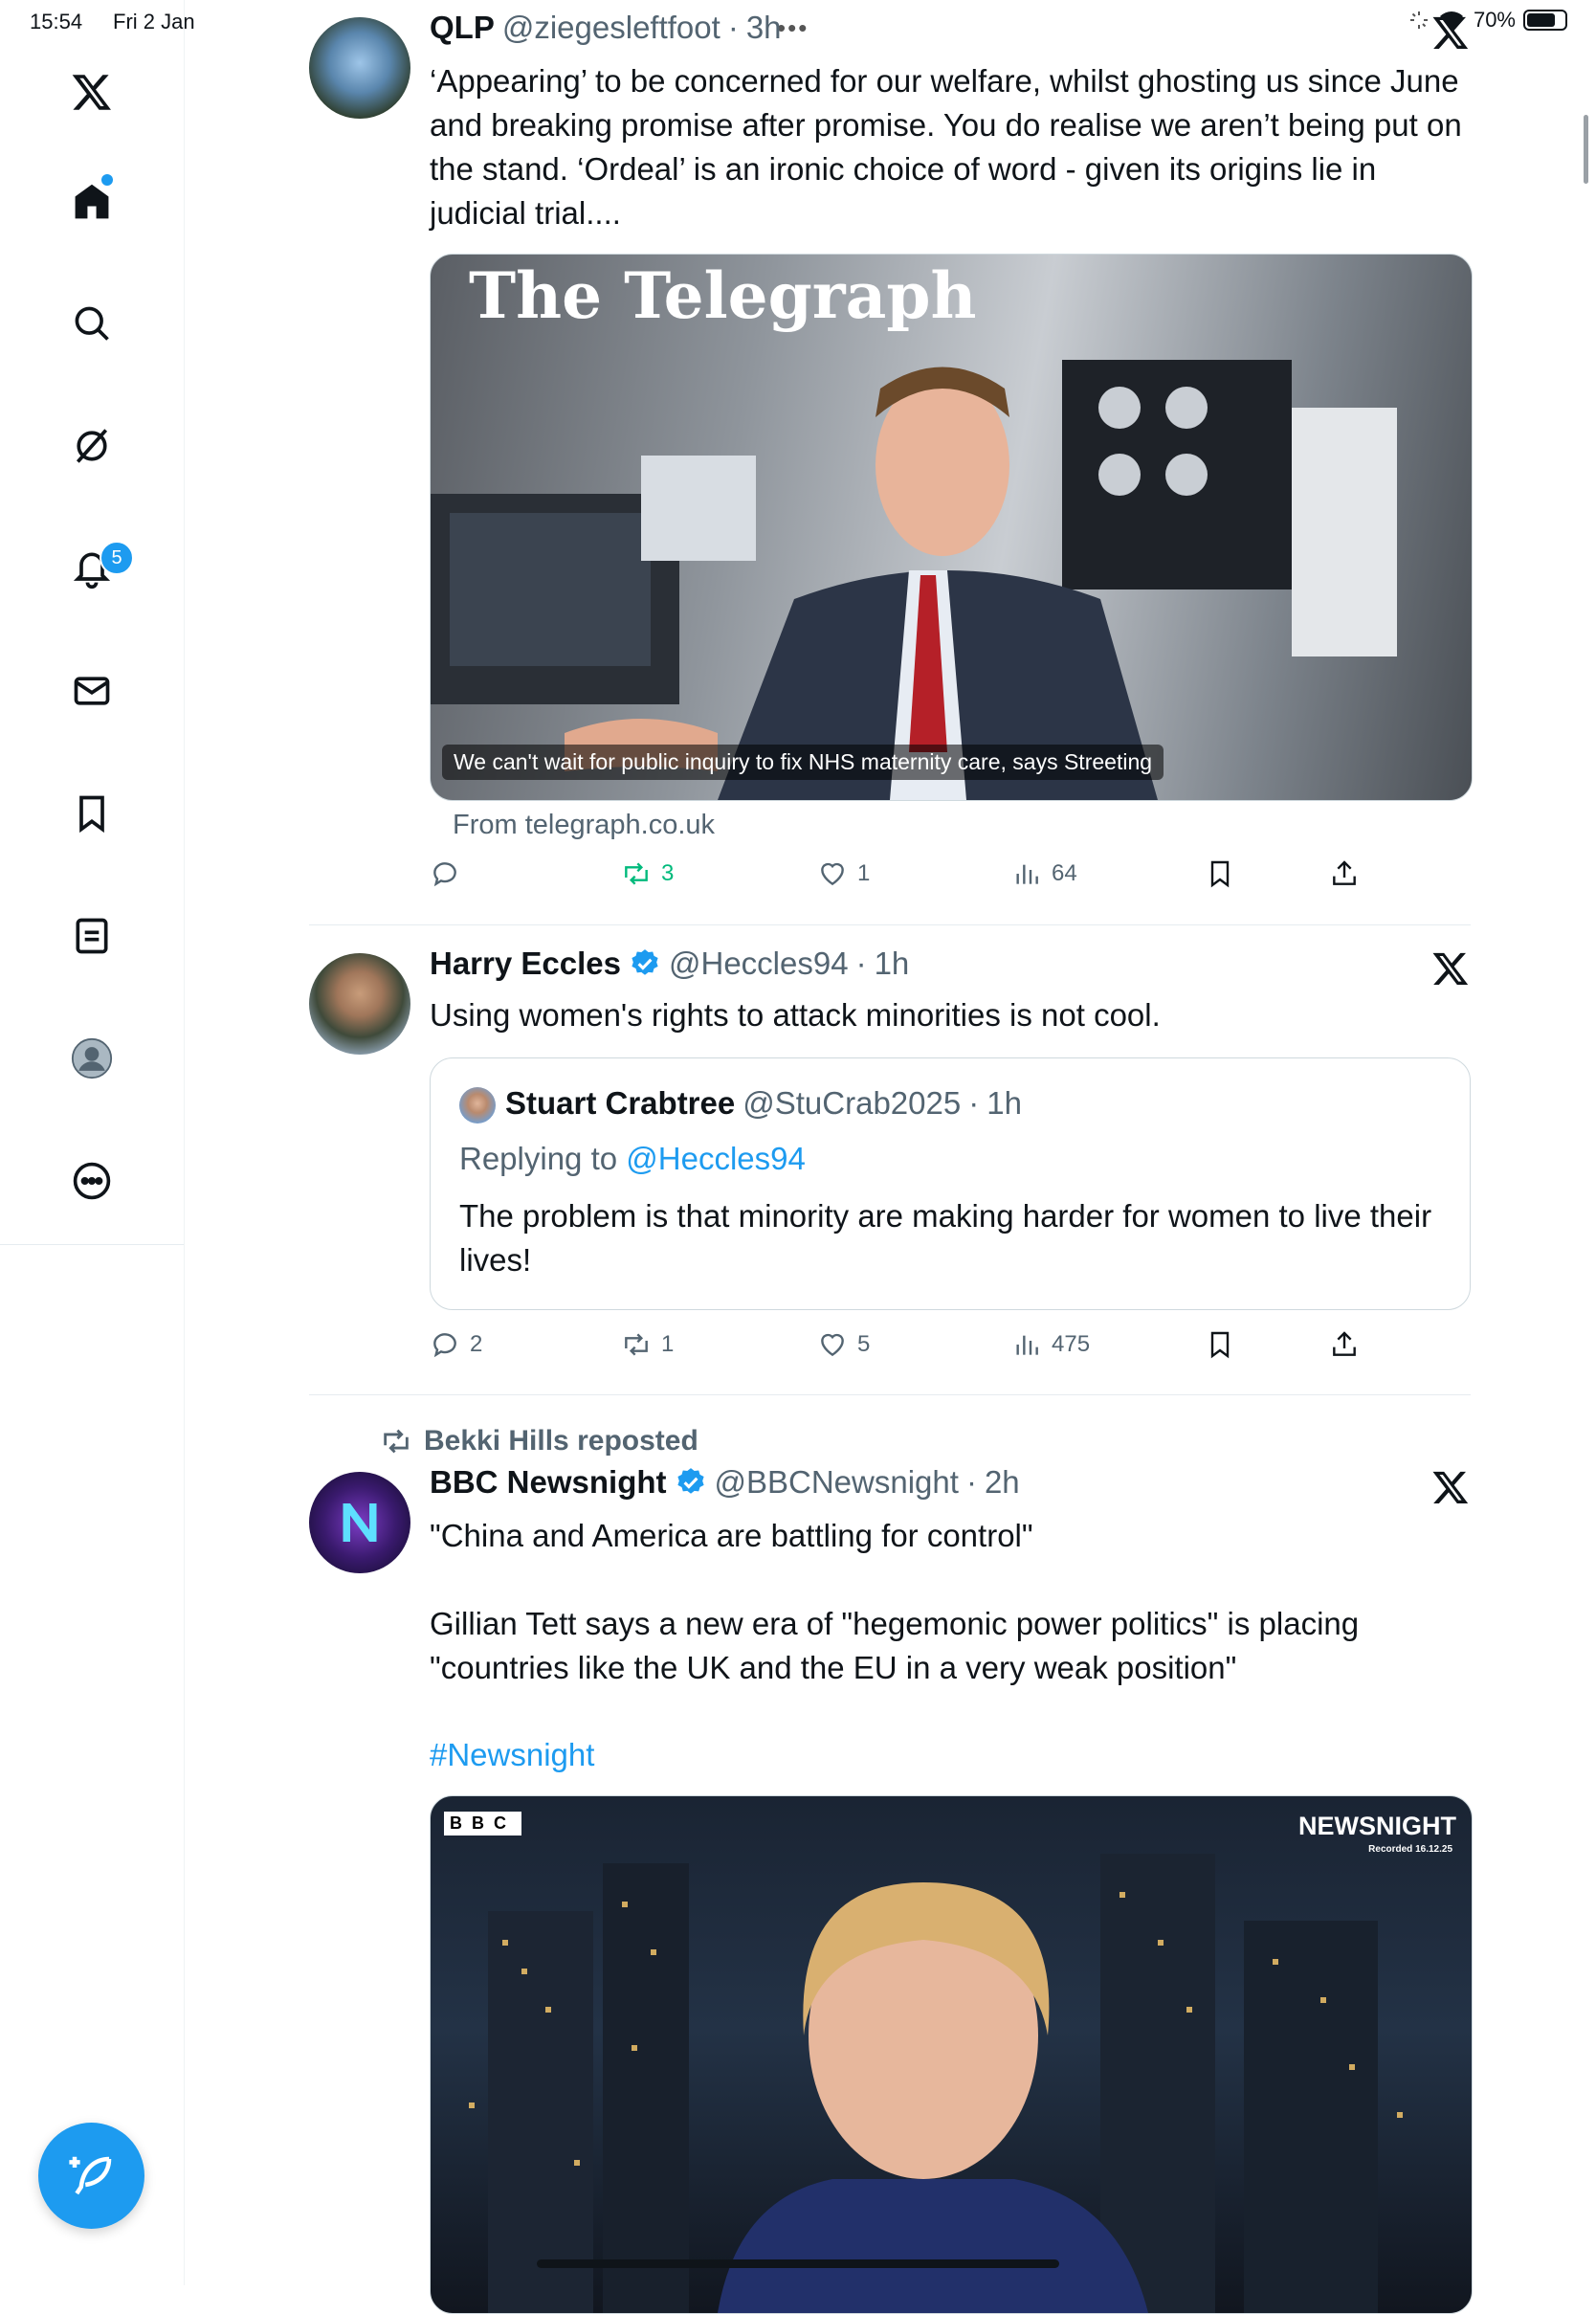 The image size is (1596, 2314). I want to click on tweet-time: 3h, so click(764, 28).